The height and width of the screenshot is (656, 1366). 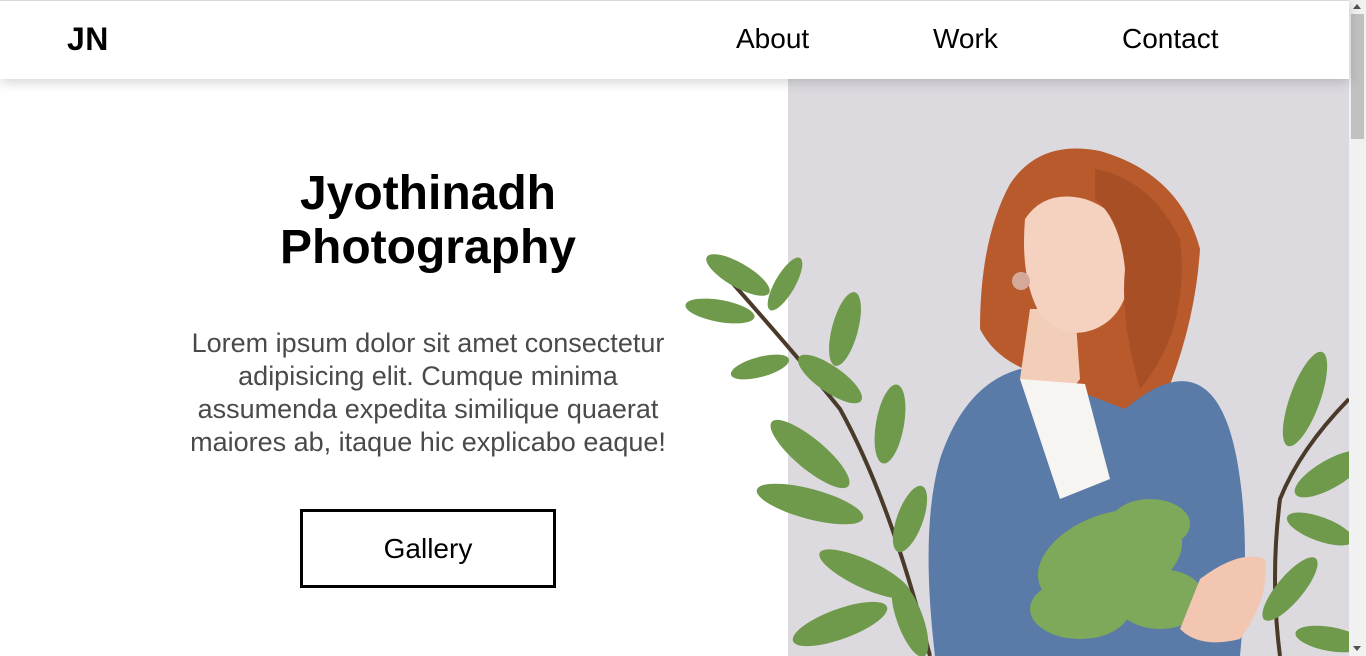 What do you see at coordinates (1357, 6) in the screenshot?
I see `scroll-up-arrow-icon` at bounding box center [1357, 6].